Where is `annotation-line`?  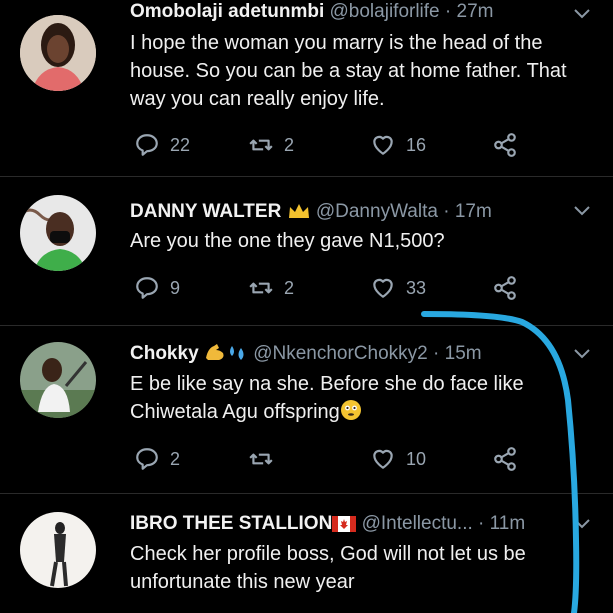 annotation-line is located at coordinates (500, 462).